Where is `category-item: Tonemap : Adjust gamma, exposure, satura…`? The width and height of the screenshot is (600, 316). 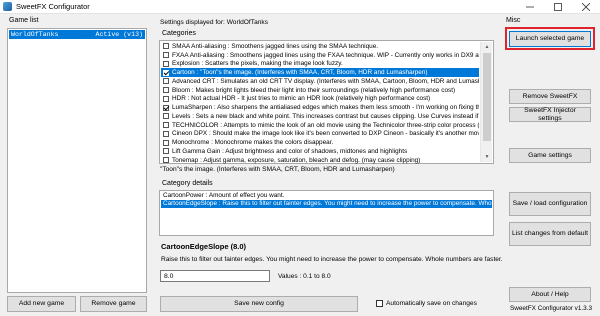
category-item: Tonemap : Adjust gamma, exposure, satura… is located at coordinates (320, 160).